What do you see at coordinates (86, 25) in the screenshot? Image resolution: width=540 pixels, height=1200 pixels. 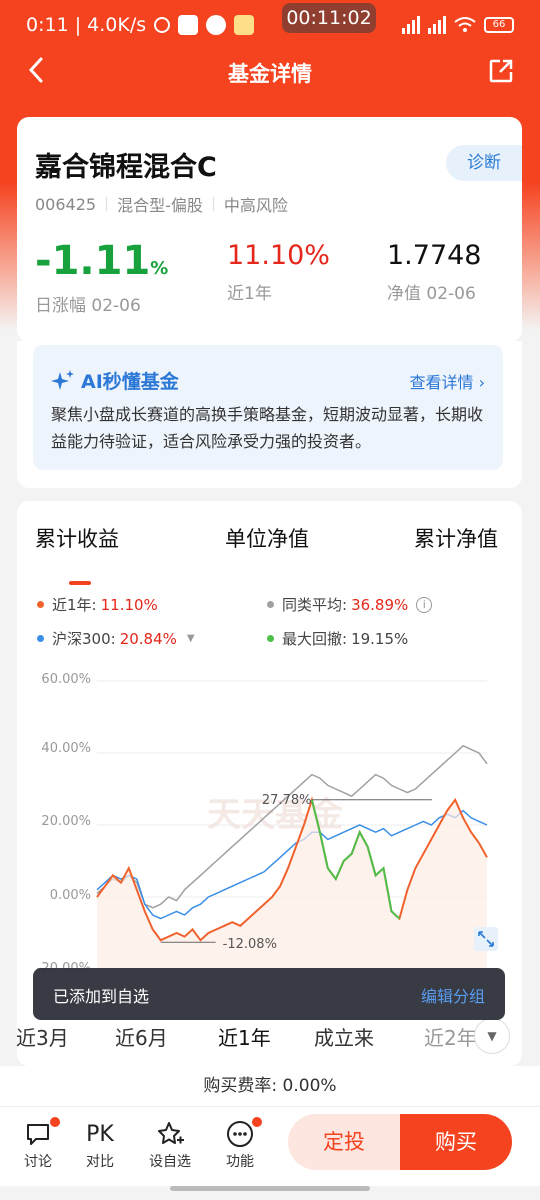 I see `status-time-speed: 0:11 | 4.0K/s` at bounding box center [86, 25].